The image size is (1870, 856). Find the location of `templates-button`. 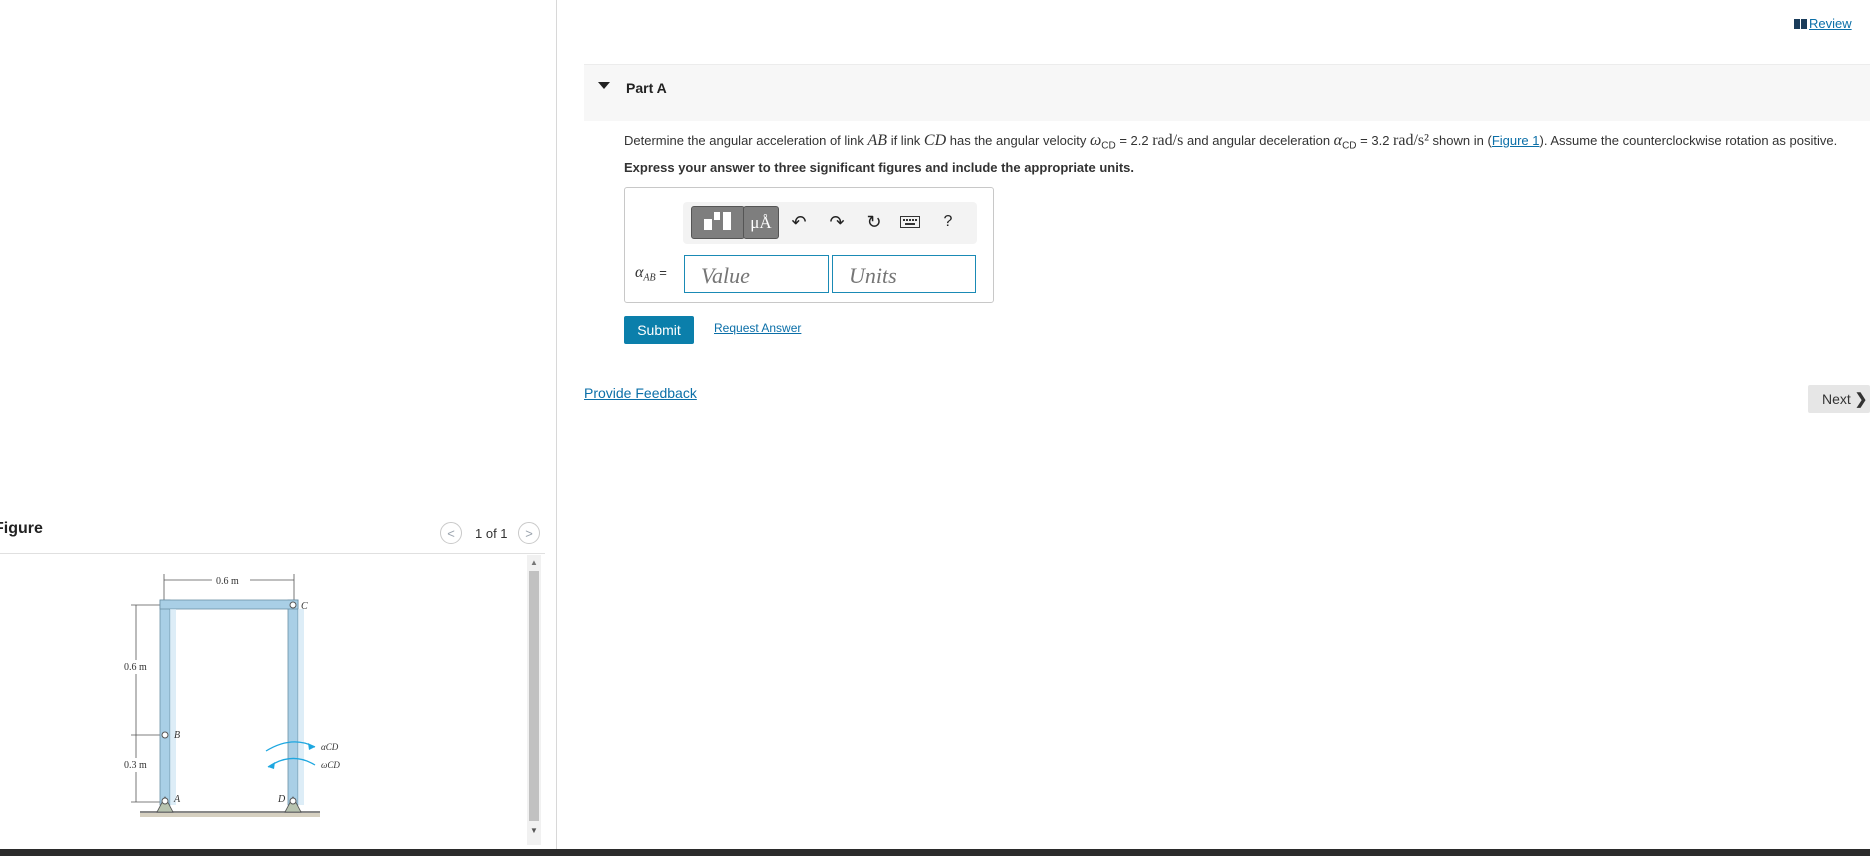

templates-button is located at coordinates (718, 222).